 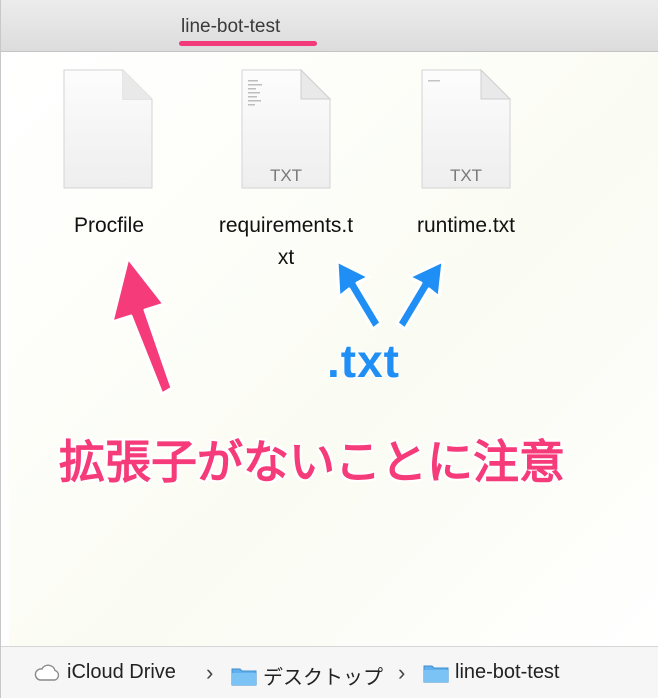 I want to click on file-name-line-1: requirements.t, so click(x=286, y=225).